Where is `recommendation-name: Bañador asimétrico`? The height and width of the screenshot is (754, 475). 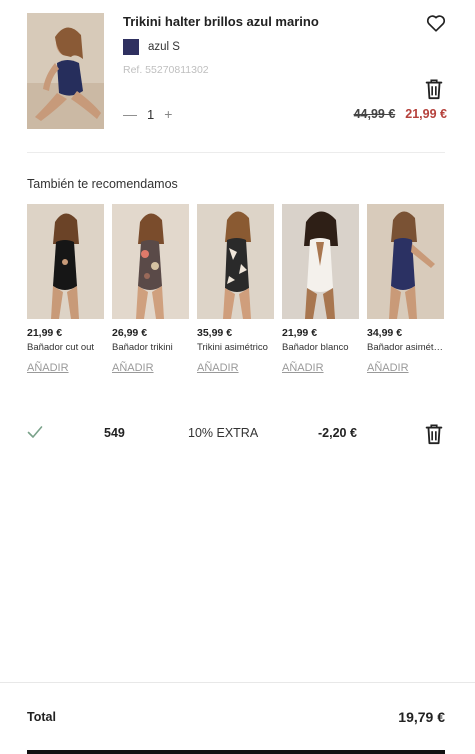 recommendation-name: Bañador asimétrico is located at coordinates (405, 347).